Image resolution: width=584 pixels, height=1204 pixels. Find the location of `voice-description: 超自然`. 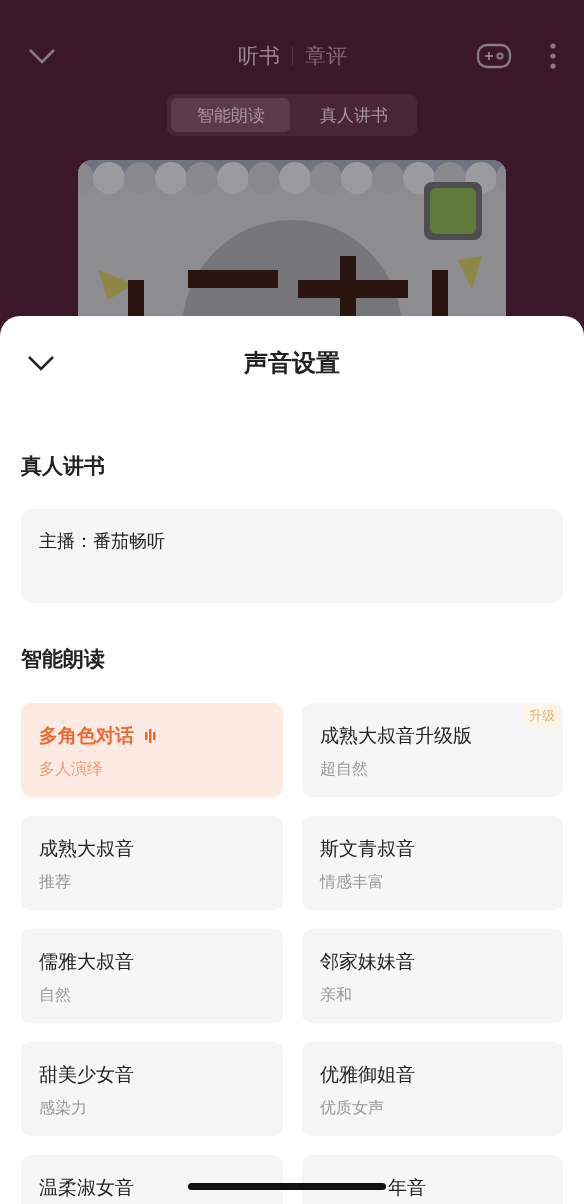

voice-description: 超自然 is located at coordinates (343, 769).